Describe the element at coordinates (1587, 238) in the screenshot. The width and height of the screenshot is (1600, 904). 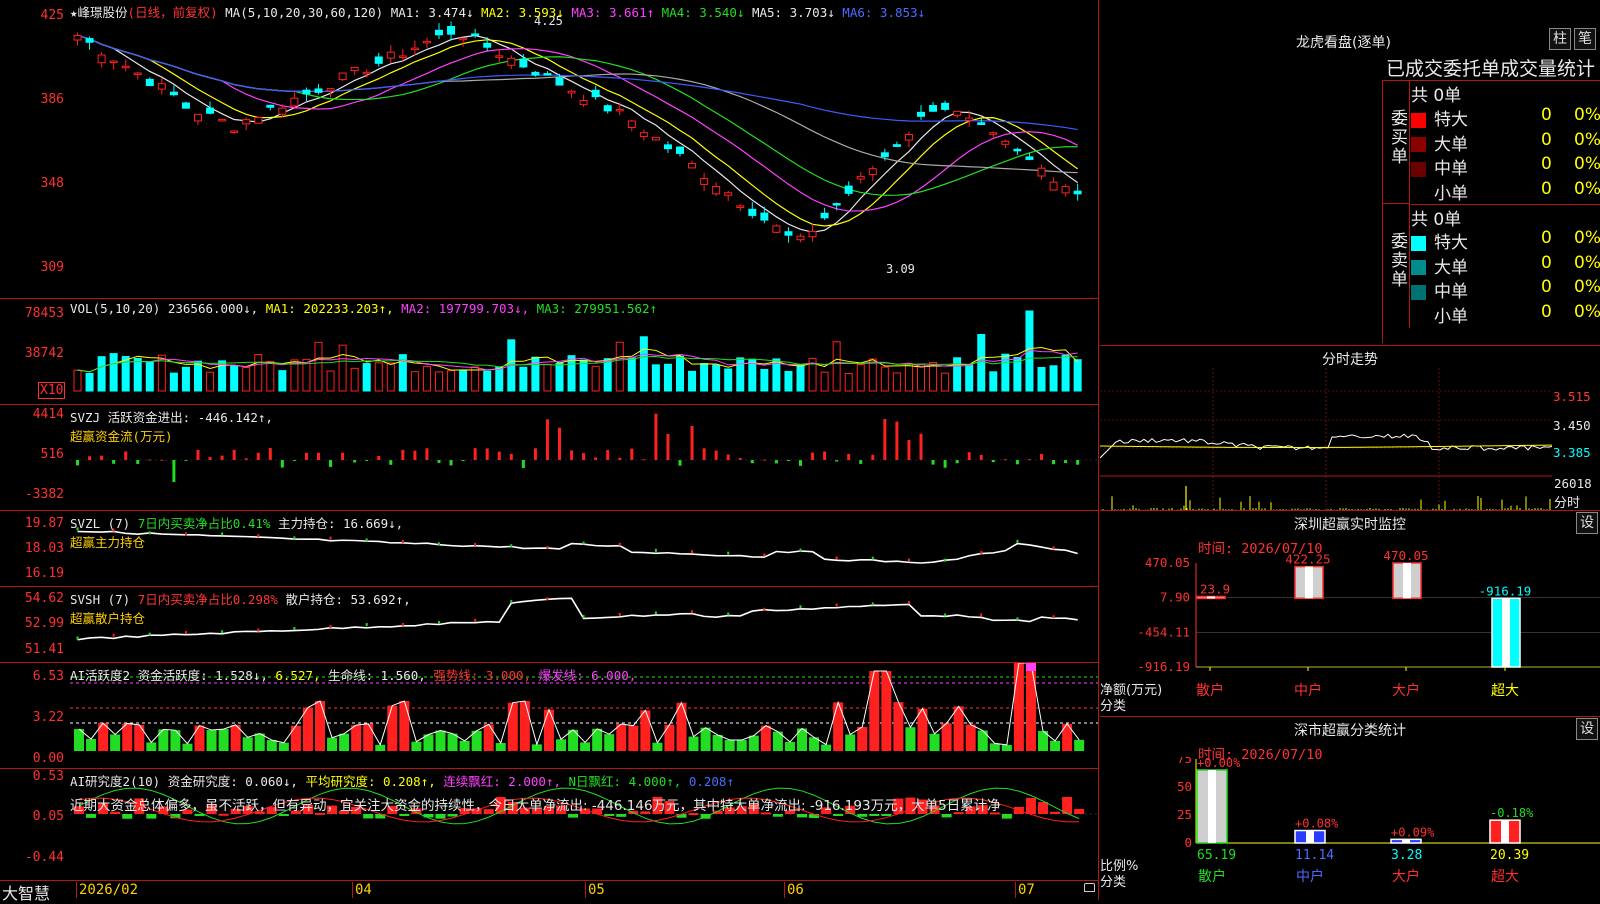
I see `order-percent: 0%` at that location.